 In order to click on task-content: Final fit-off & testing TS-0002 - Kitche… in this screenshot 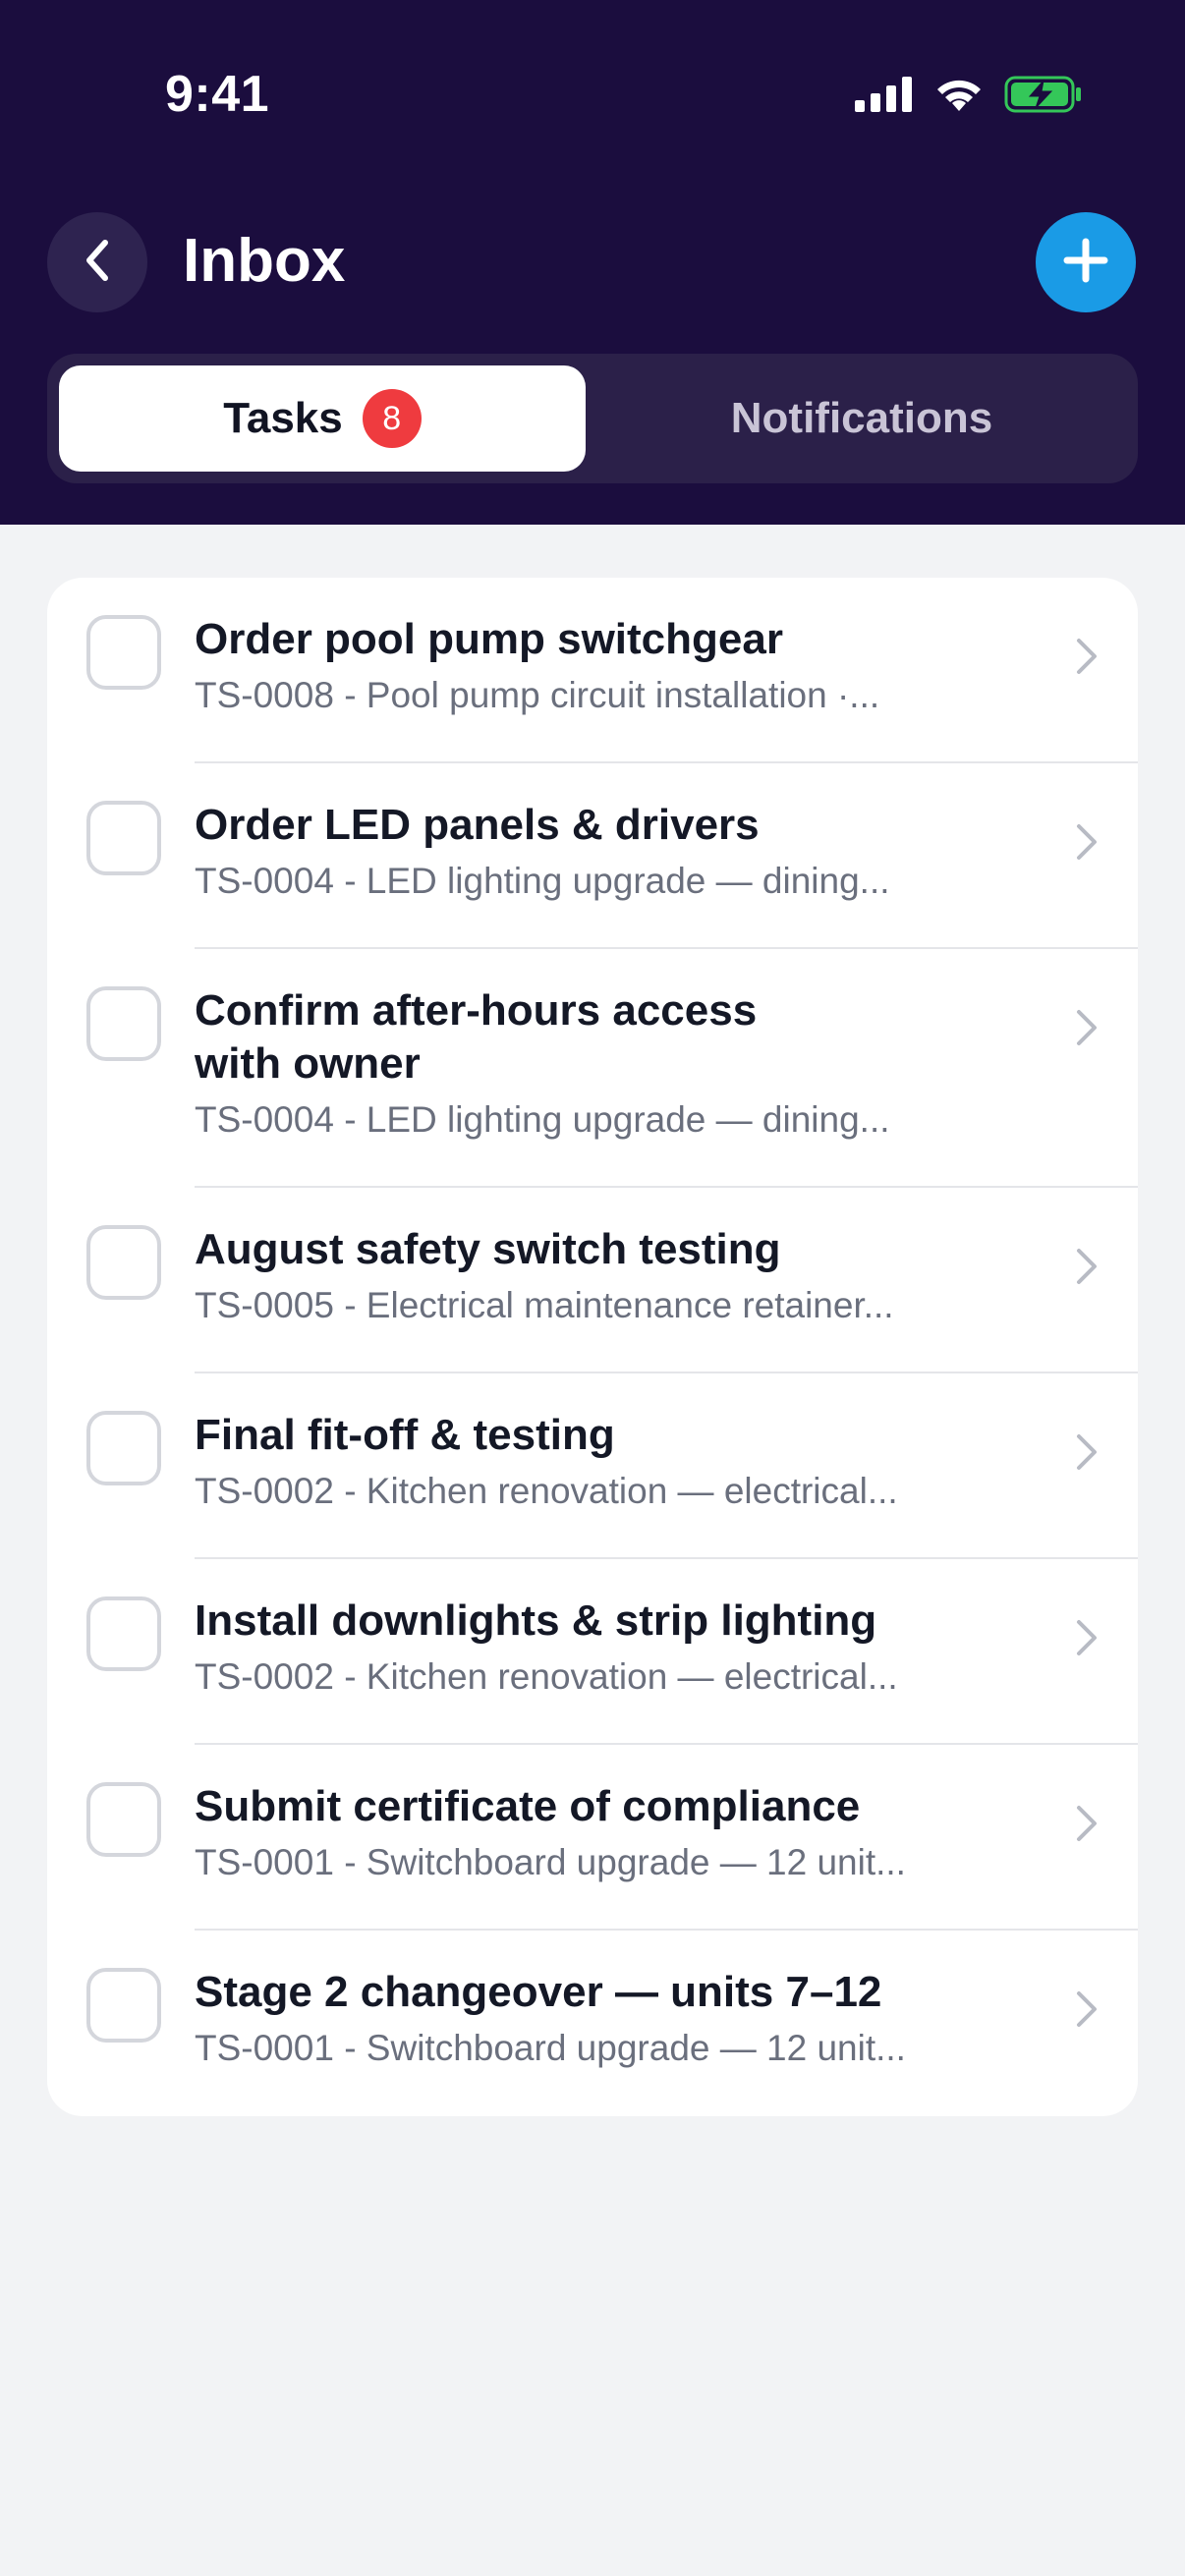, I will do `click(622, 1462)`.